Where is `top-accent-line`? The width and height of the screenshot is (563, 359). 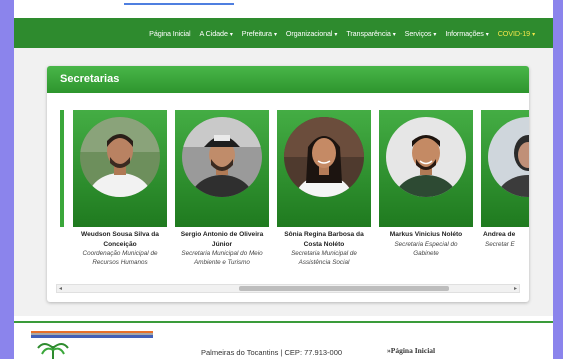 top-accent-line is located at coordinates (179, 4).